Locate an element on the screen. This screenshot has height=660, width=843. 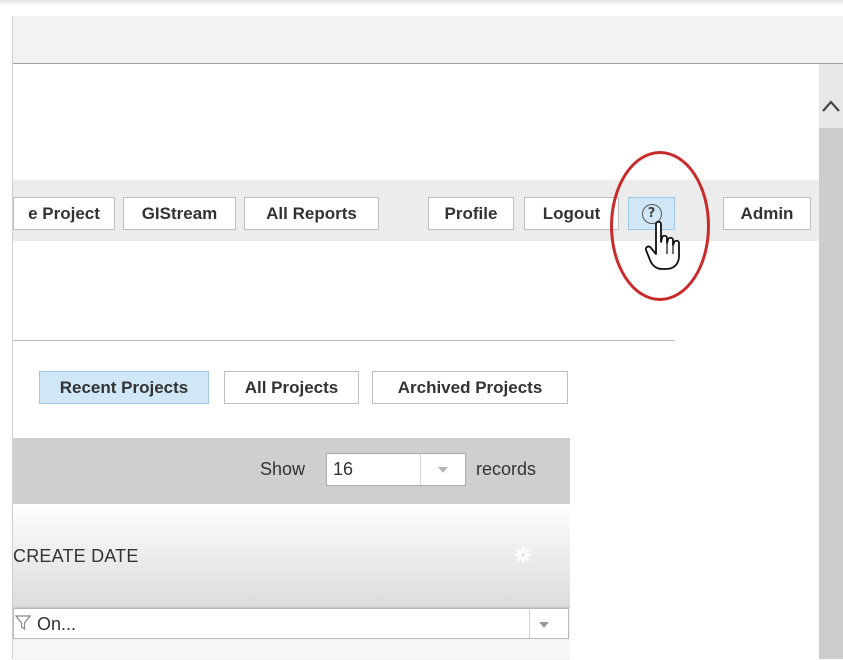
records-per-page-value: 16 is located at coordinates (374, 469).